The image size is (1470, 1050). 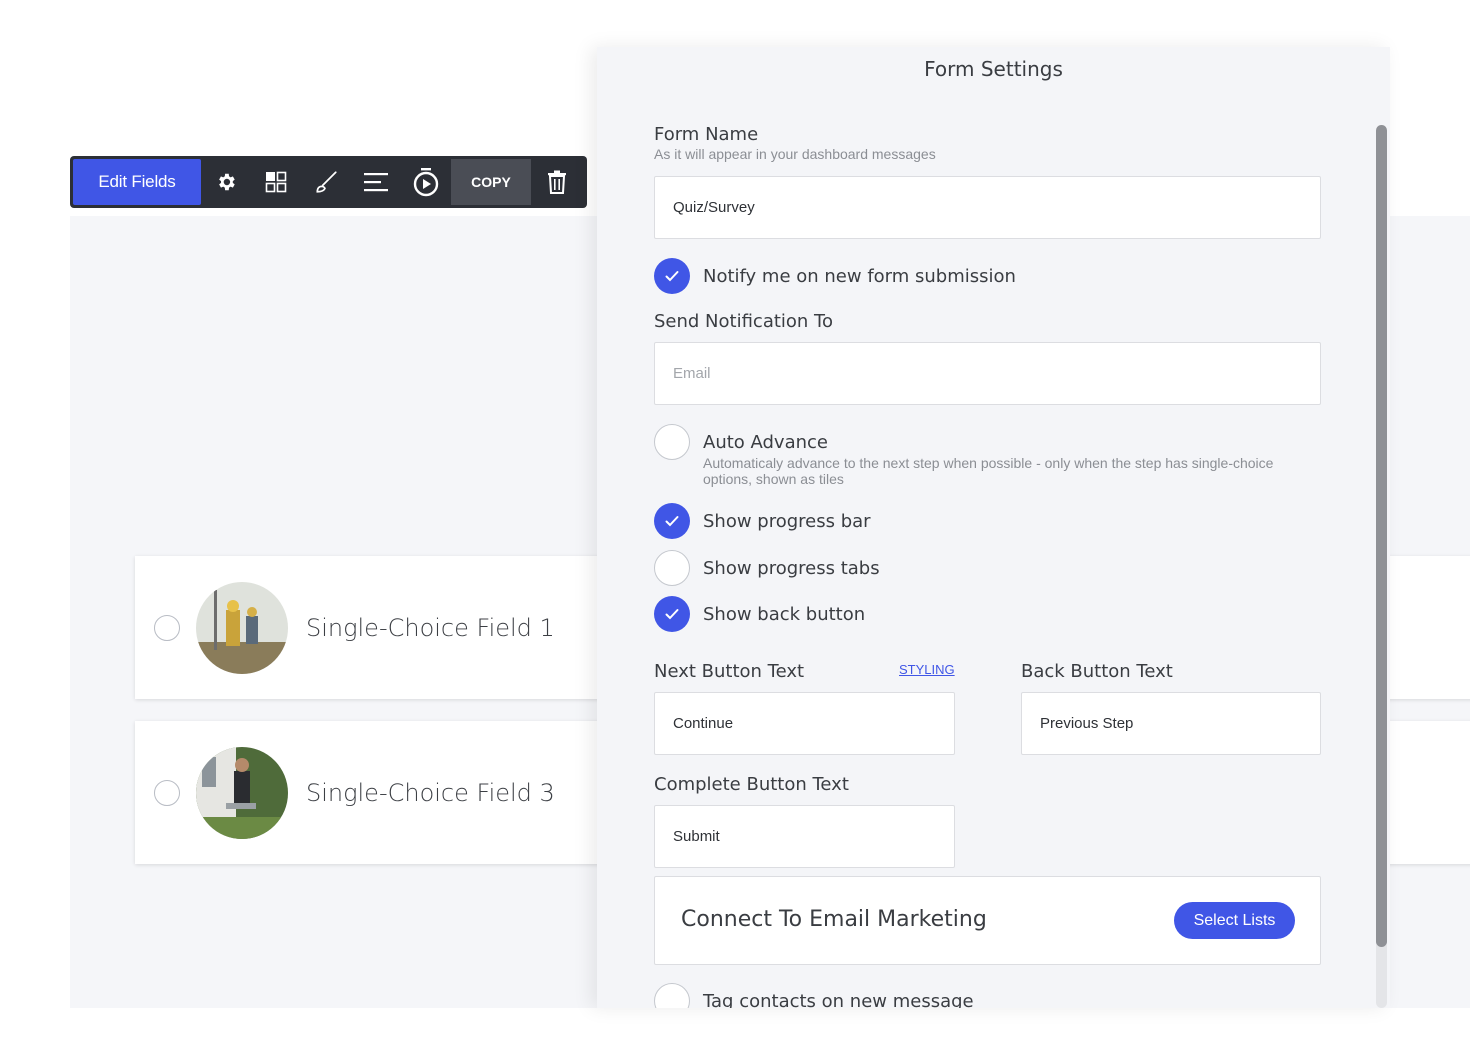 I want to click on back-button-text-input: Previous Step, so click(x=1171, y=723).